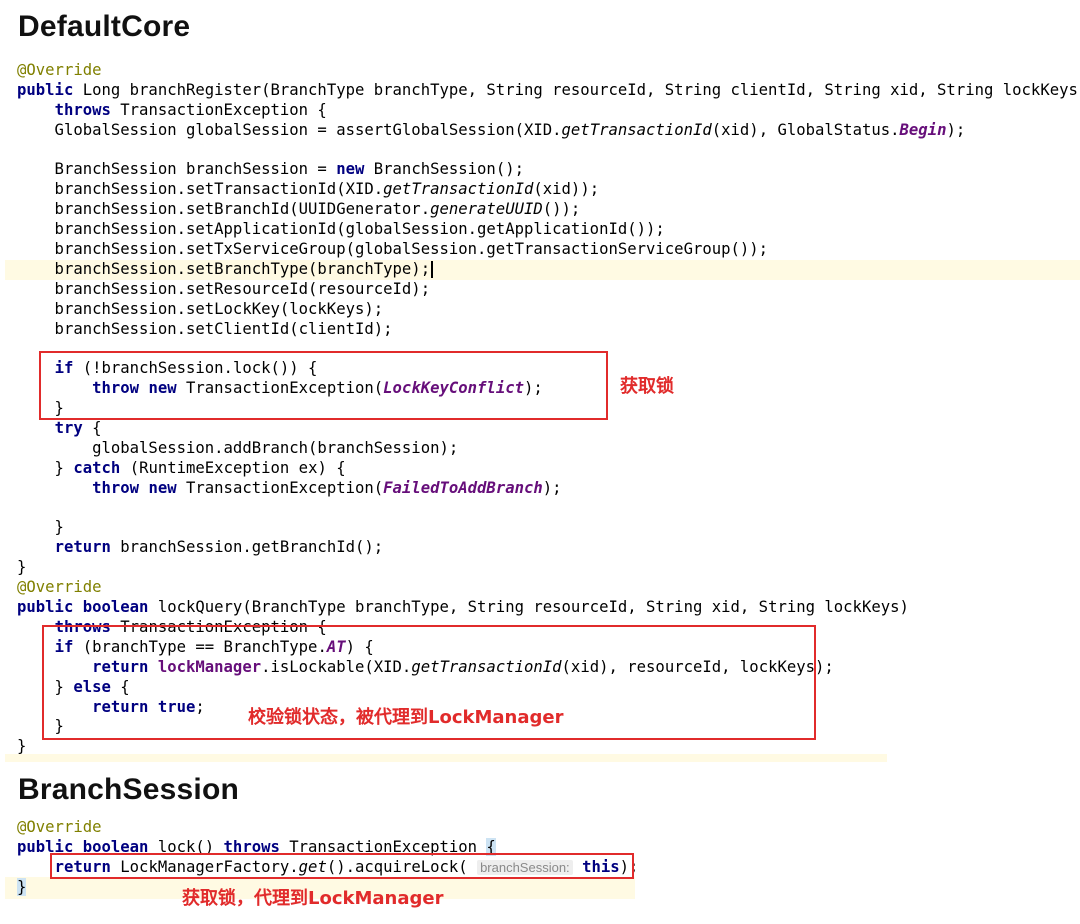 The image size is (1080, 924). Describe the element at coordinates (548, 310) in the screenshot. I see `code-line: branchSession.setLockKey(lockKeys);` at that location.